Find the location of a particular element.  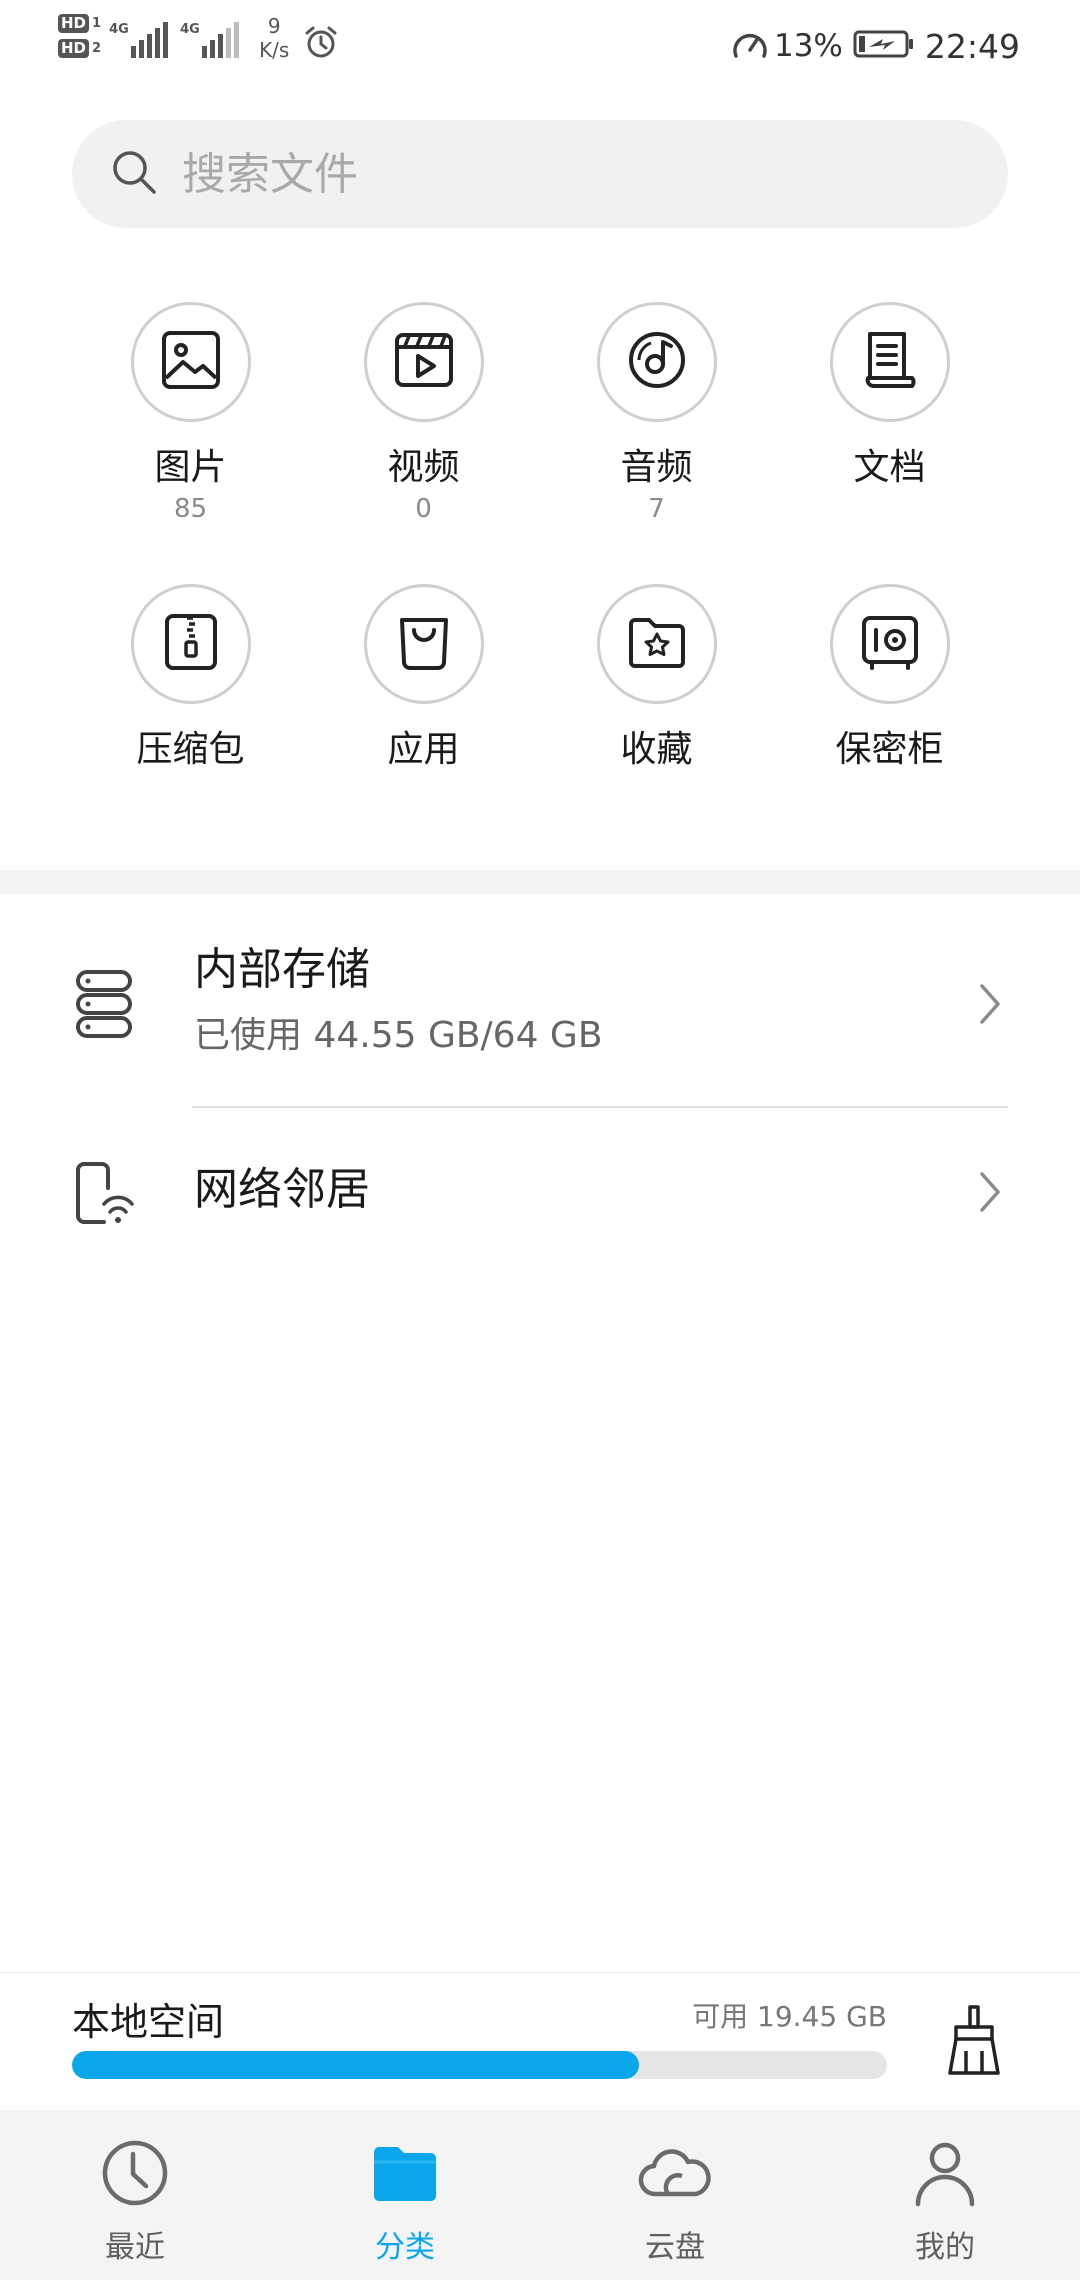

category-audio-button is located at coordinates (656, 362).